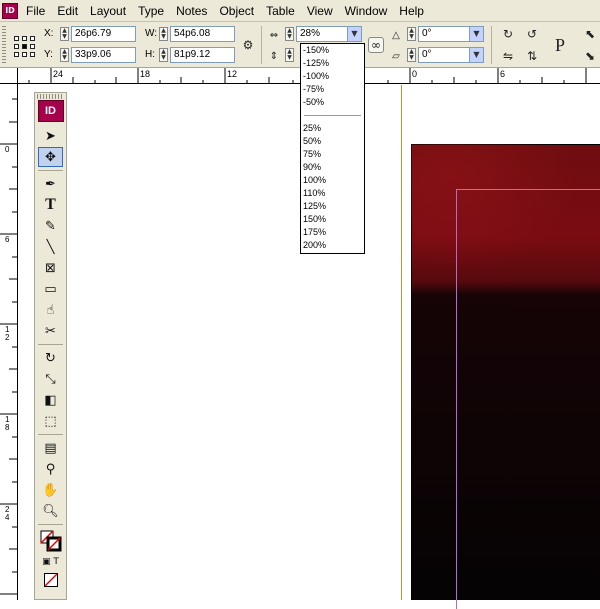  What do you see at coordinates (322, 34) in the screenshot?
I see `scale-x-field: 28%` at bounding box center [322, 34].